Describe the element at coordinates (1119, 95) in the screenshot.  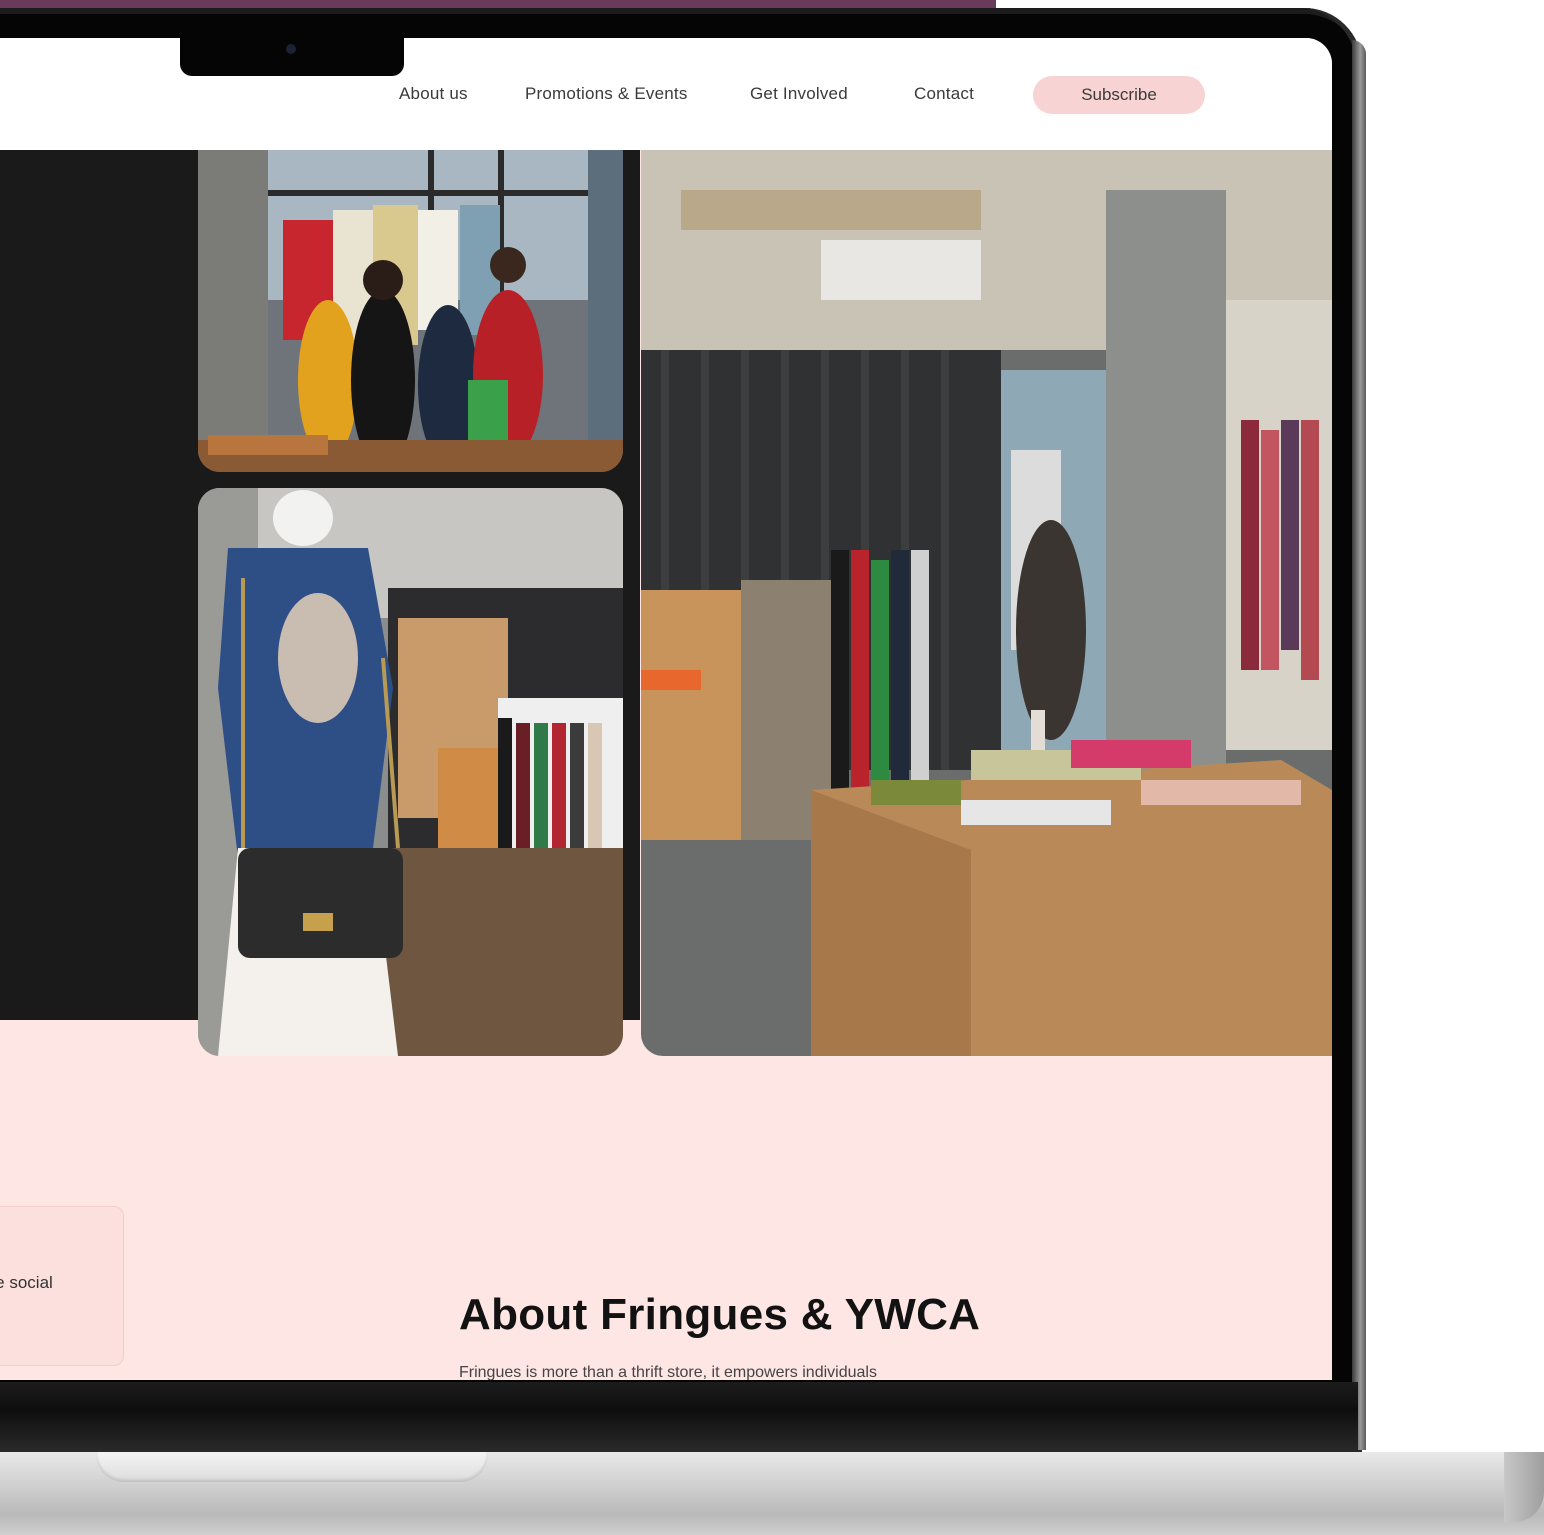
I see `subscribe-button: Subscribe` at that location.